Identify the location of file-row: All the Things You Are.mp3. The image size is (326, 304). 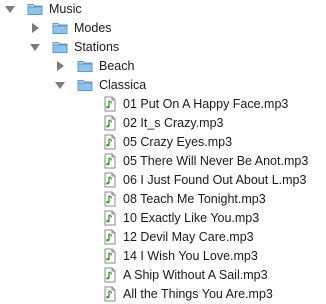
(163, 294).